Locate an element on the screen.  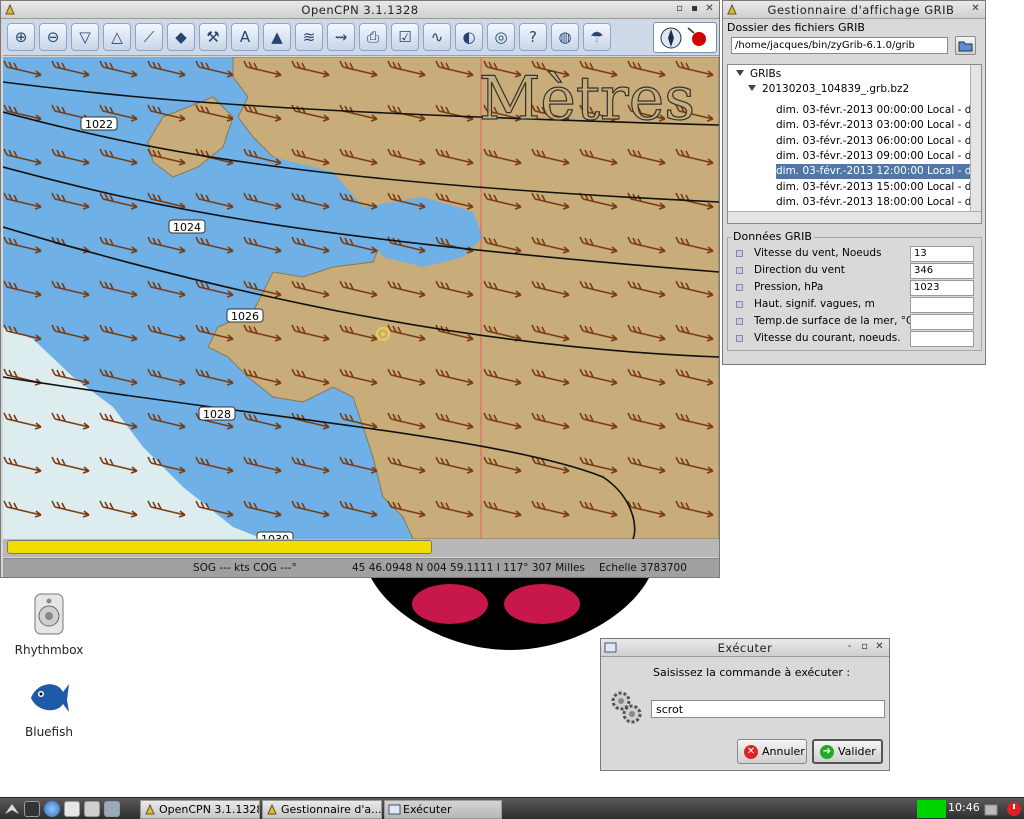
window-switcher-icon is located at coordinates (72, 809).